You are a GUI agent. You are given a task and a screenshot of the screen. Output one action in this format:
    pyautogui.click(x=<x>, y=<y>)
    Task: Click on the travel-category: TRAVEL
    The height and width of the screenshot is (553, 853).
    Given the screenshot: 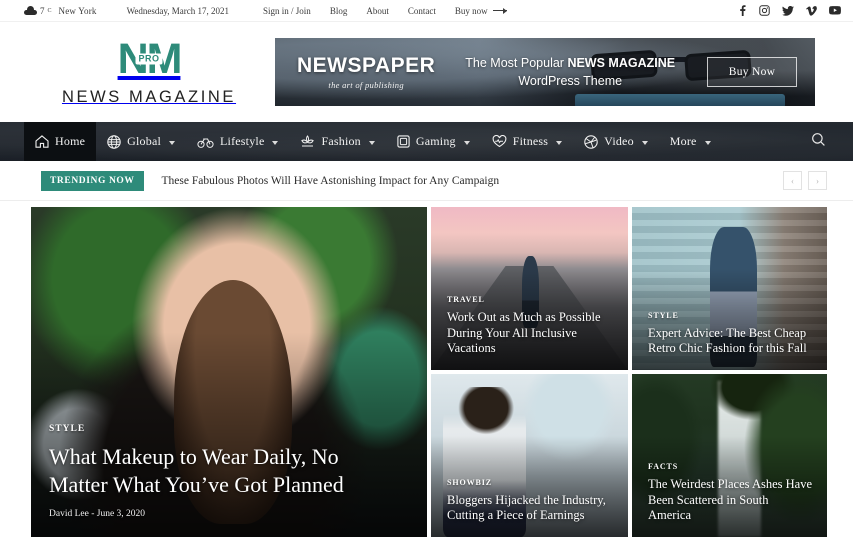 What is the action you would take?
    pyautogui.click(x=466, y=300)
    